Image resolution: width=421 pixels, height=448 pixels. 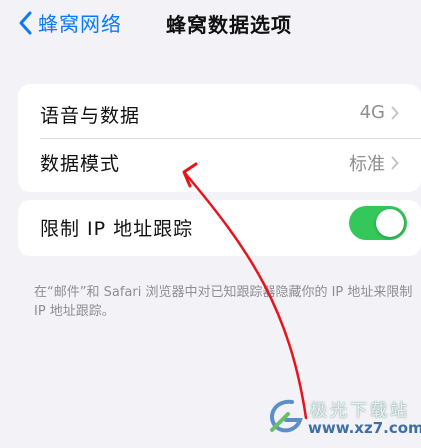 What do you see at coordinates (390, 223) in the screenshot?
I see `toggle-knob` at bounding box center [390, 223].